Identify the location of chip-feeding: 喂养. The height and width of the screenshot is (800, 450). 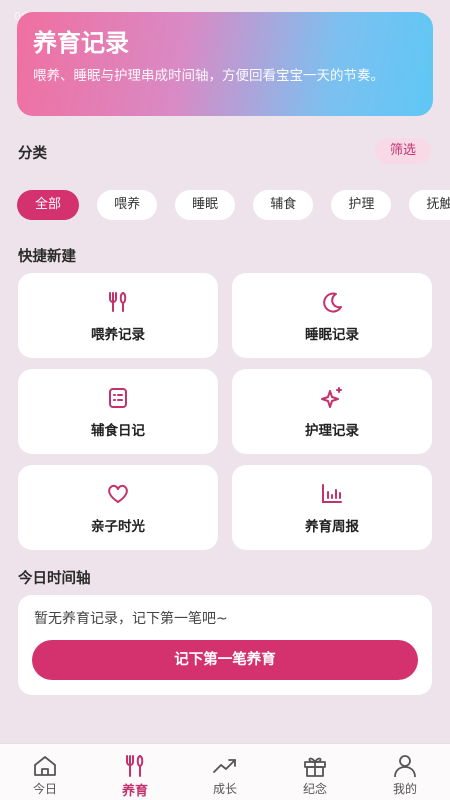
(127, 205).